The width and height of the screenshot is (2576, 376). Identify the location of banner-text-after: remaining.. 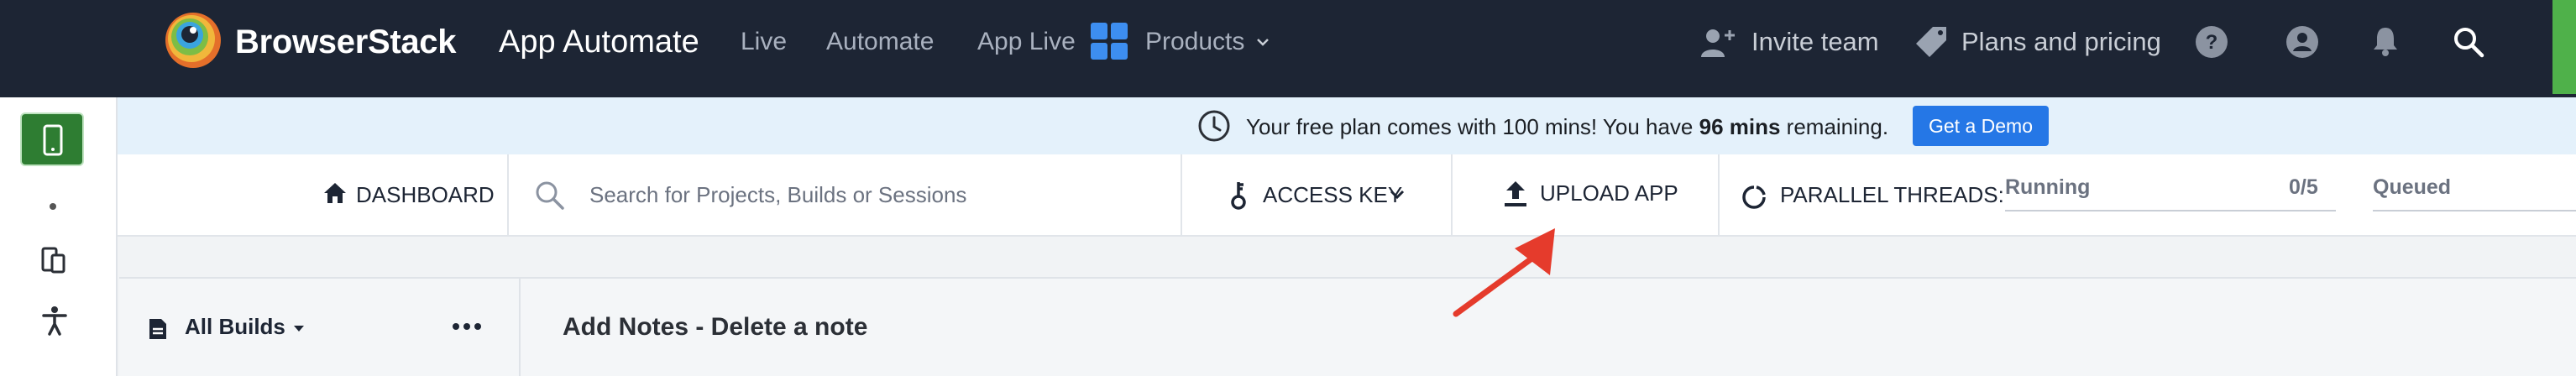
(1835, 126).